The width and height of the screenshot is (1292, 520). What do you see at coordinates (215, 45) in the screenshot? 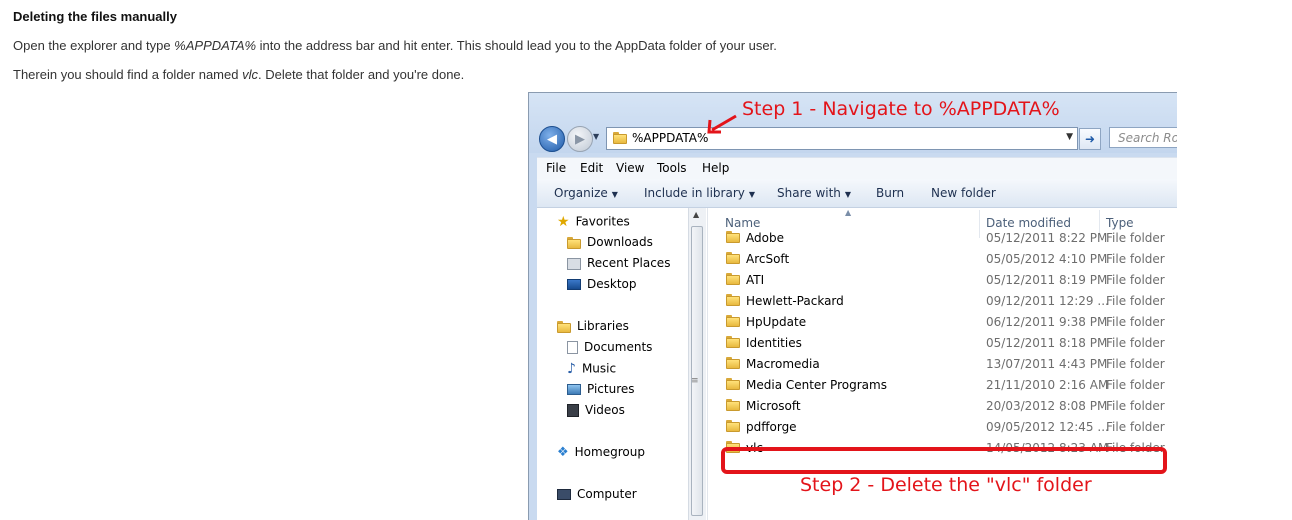
I see `para1-appdata-term: %APPDATA%` at bounding box center [215, 45].